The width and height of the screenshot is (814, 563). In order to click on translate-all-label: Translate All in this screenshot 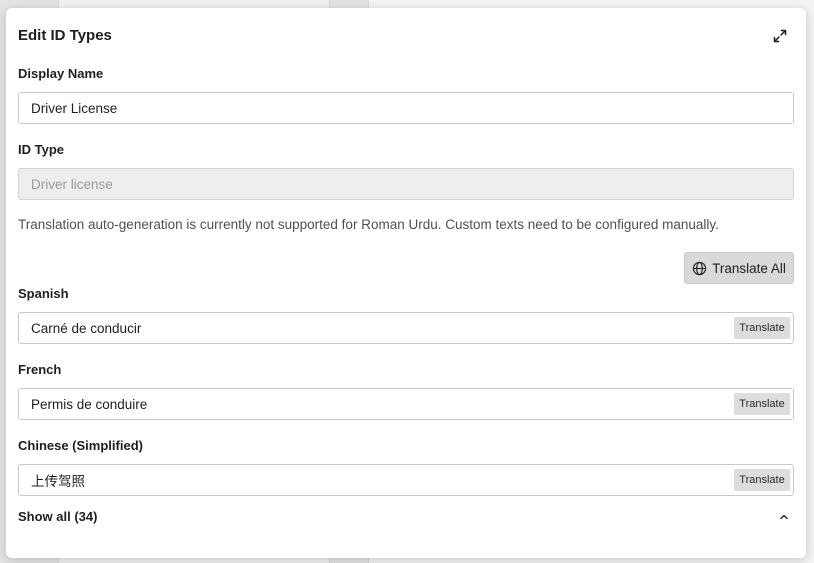, I will do `click(749, 268)`.